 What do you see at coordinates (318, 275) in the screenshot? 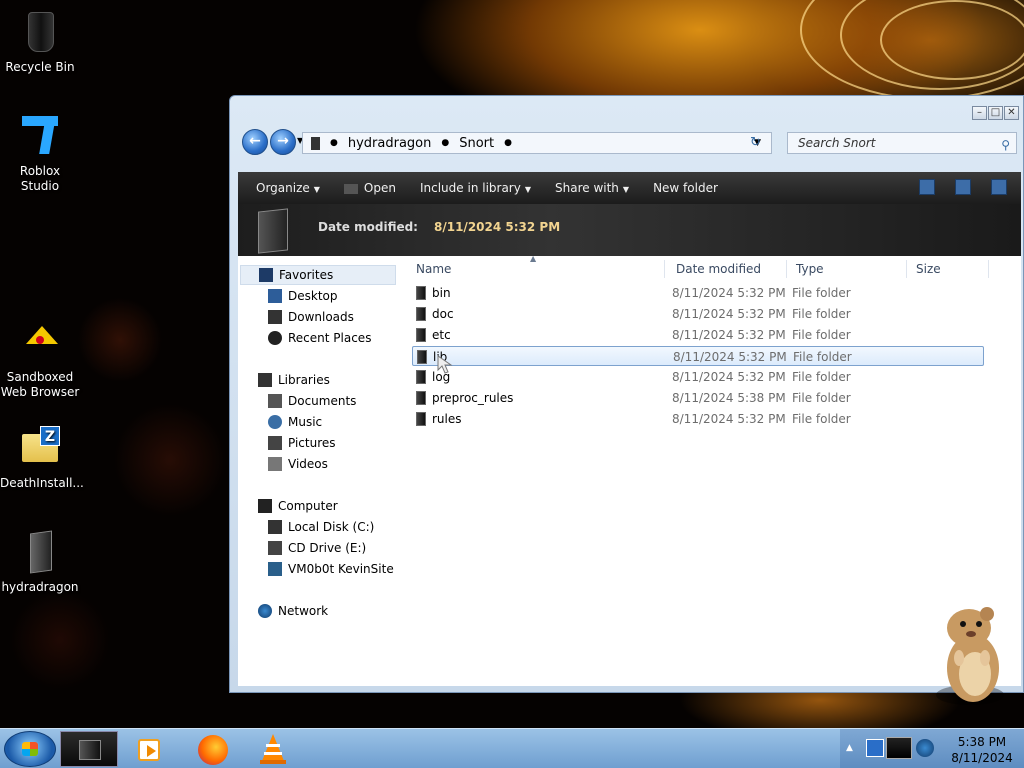
I see `nav-favorites: Favorites` at bounding box center [318, 275].